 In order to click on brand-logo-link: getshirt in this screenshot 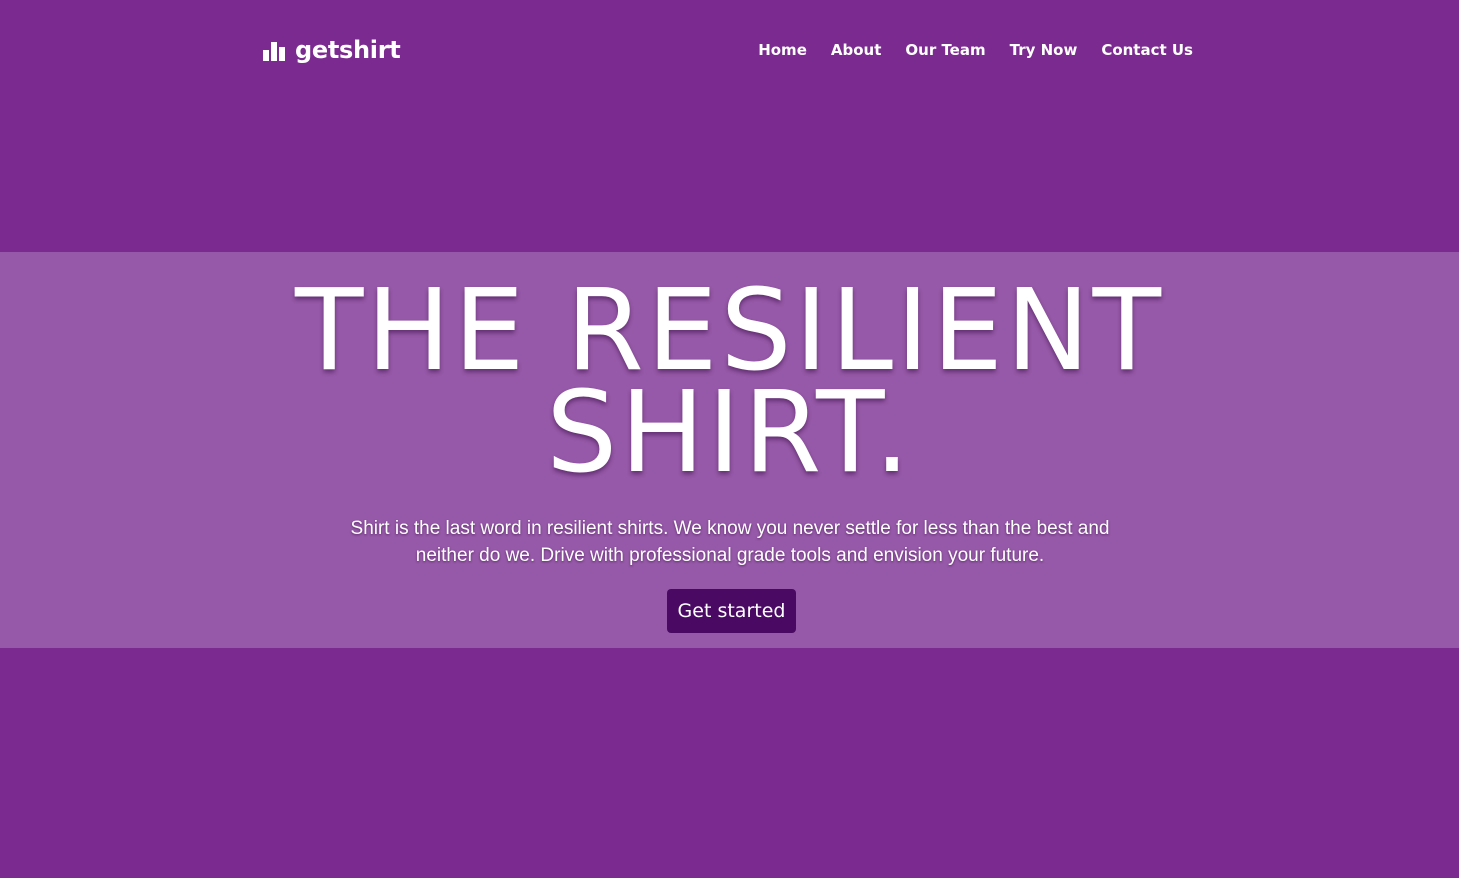, I will do `click(332, 50)`.